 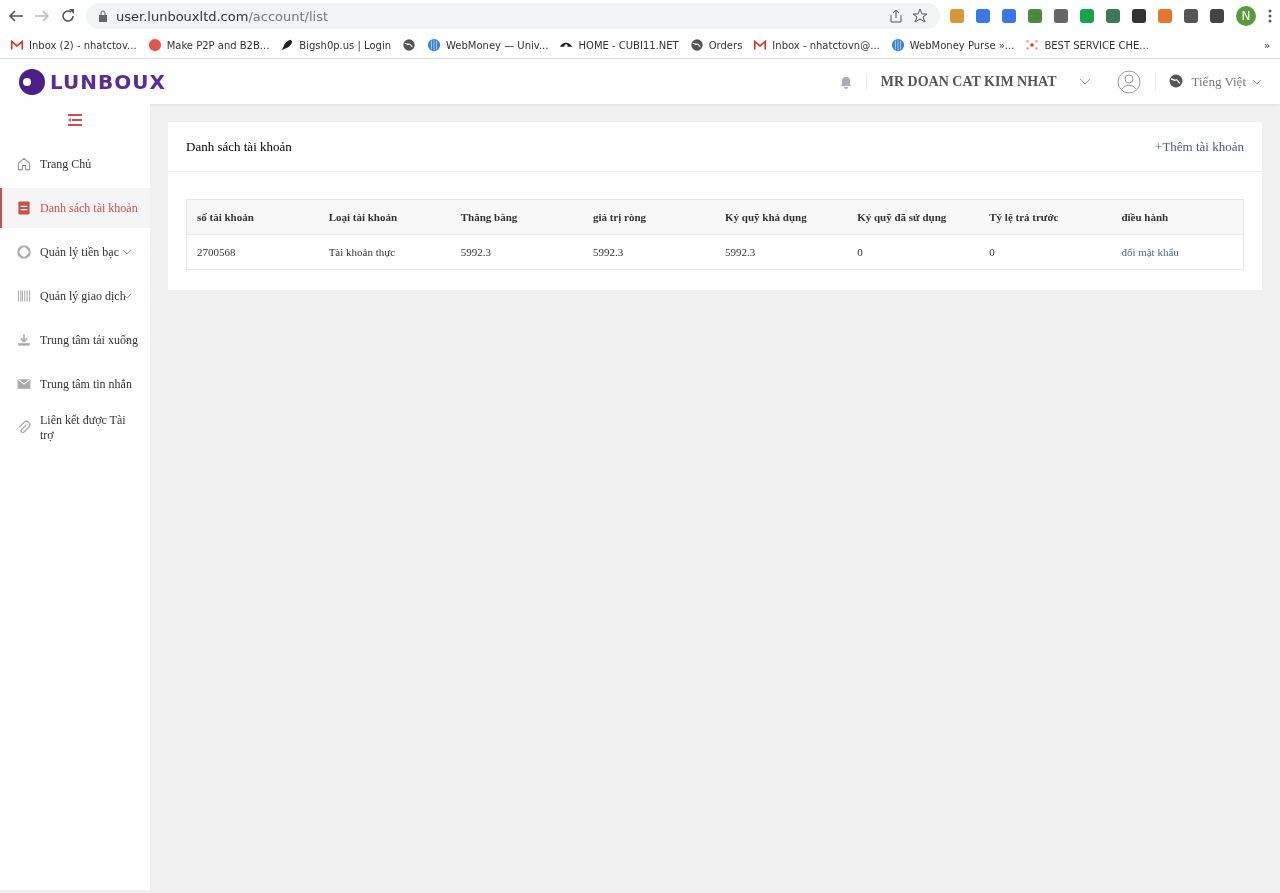 What do you see at coordinates (24, 208) in the screenshot?
I see `list-icon` at bounding box center [24, 208].